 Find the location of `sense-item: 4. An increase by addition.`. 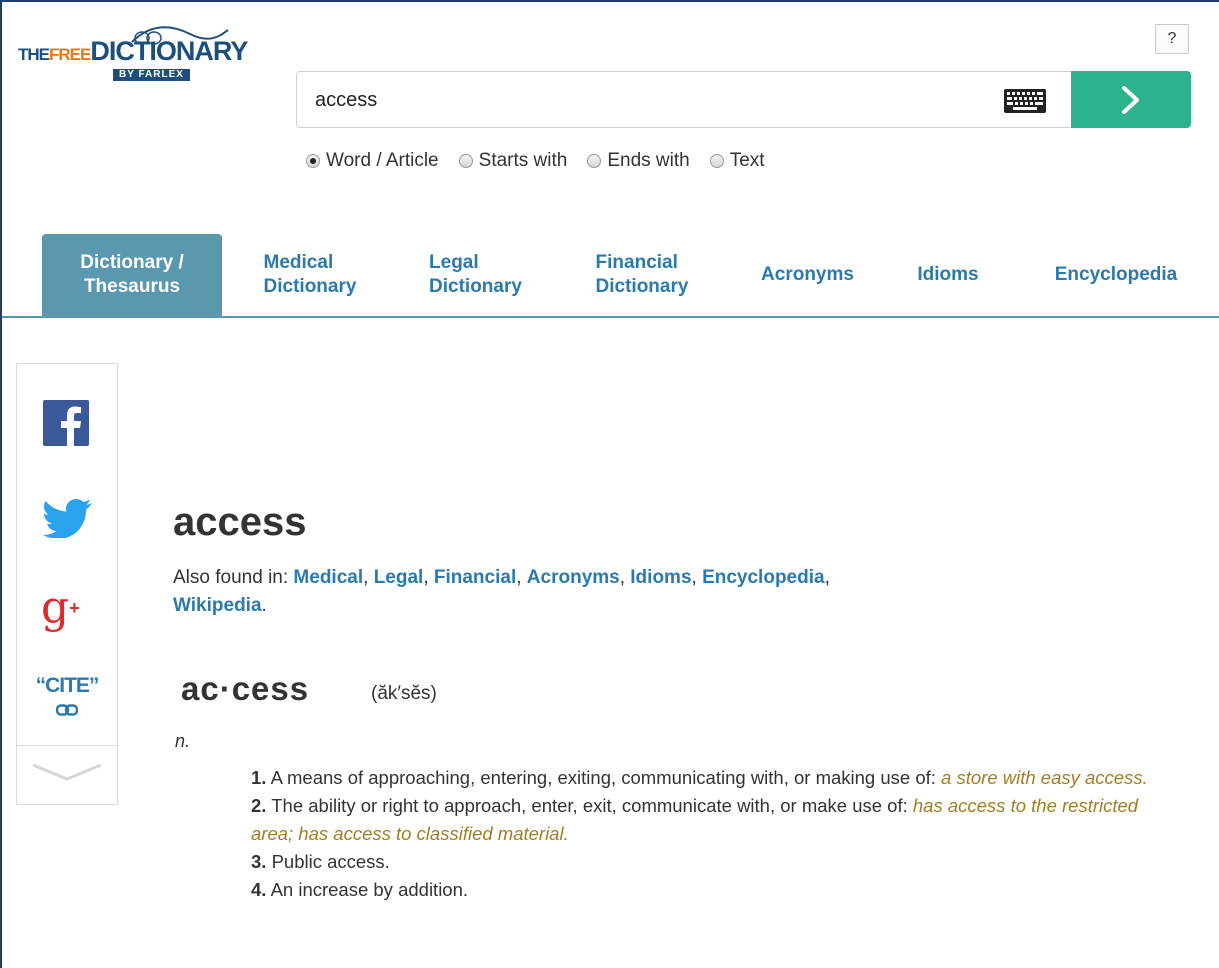

sense-item: 4. An increase by addition. is located at coordinates (701, 890).